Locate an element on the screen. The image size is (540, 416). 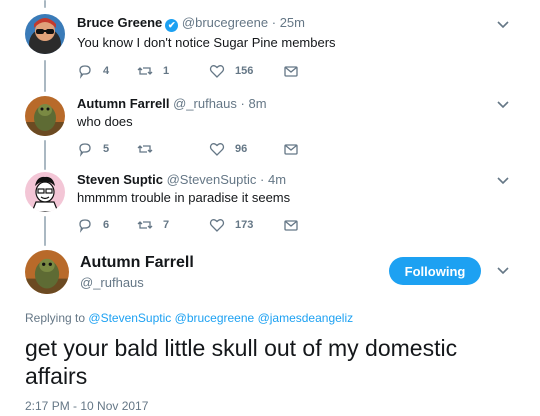
tweet-text: hmmmm trouble in paradise it seems is located at coordinates (184, 197).